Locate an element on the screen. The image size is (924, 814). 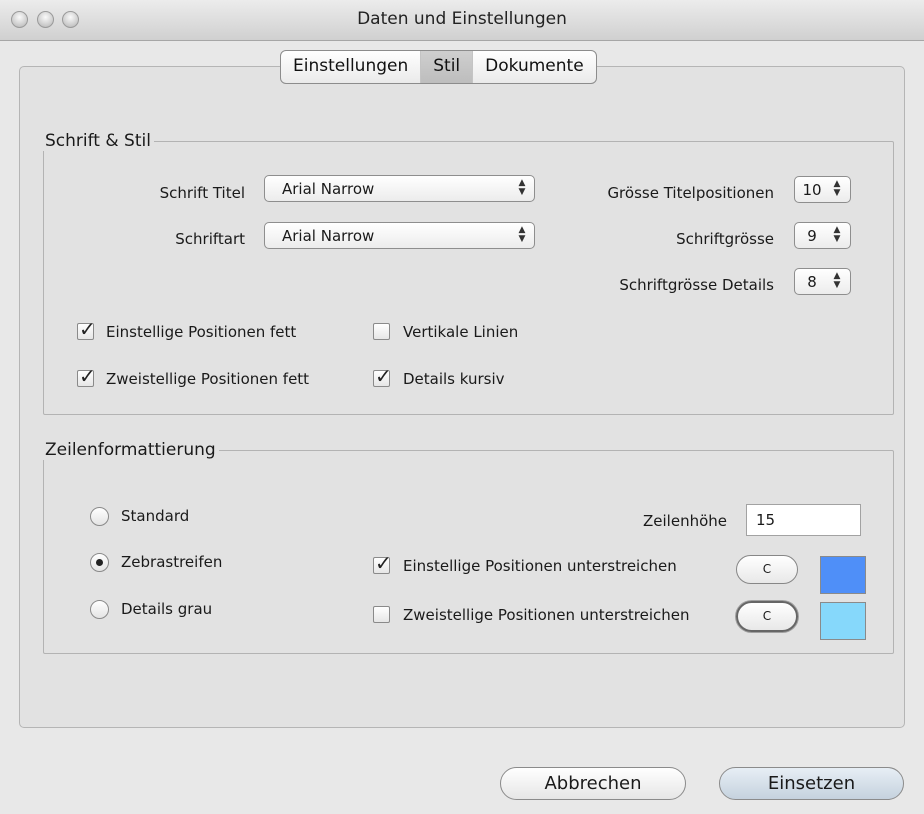
detail-font-size-spinner: 8 ▲ ▼ is located at coordinates (822, 281).